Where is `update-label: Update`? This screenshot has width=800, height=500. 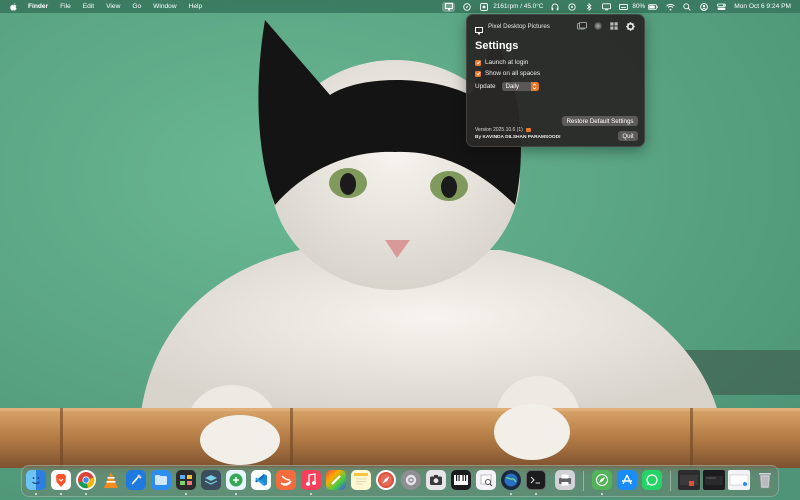 update-label: Update is located at coordinates (485, 86).